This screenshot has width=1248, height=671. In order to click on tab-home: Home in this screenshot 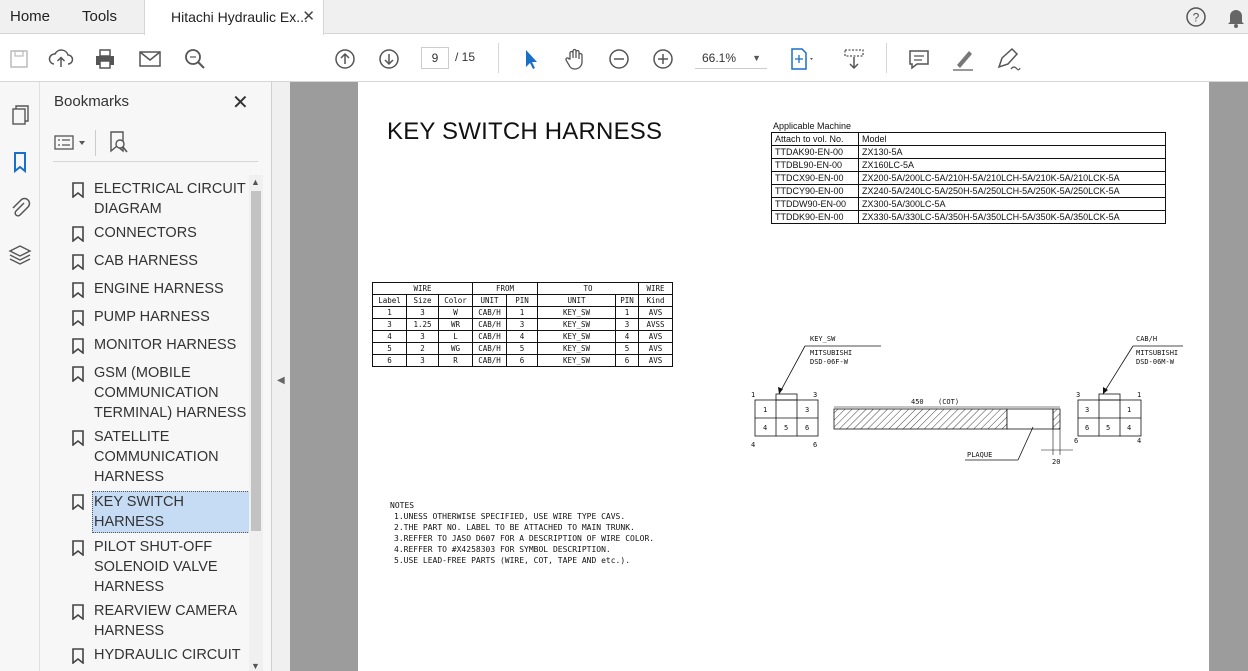, I will do `click(30, 17)`.